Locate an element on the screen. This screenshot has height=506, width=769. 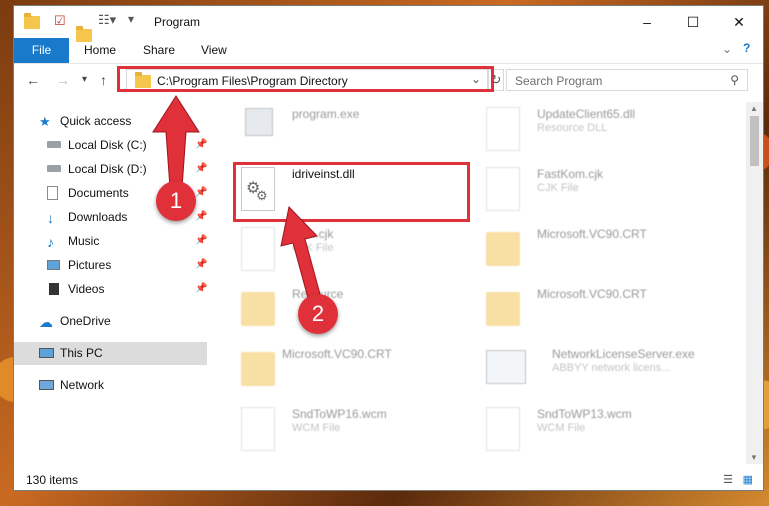
arrows-overlay is located at coordinates (236, 197).